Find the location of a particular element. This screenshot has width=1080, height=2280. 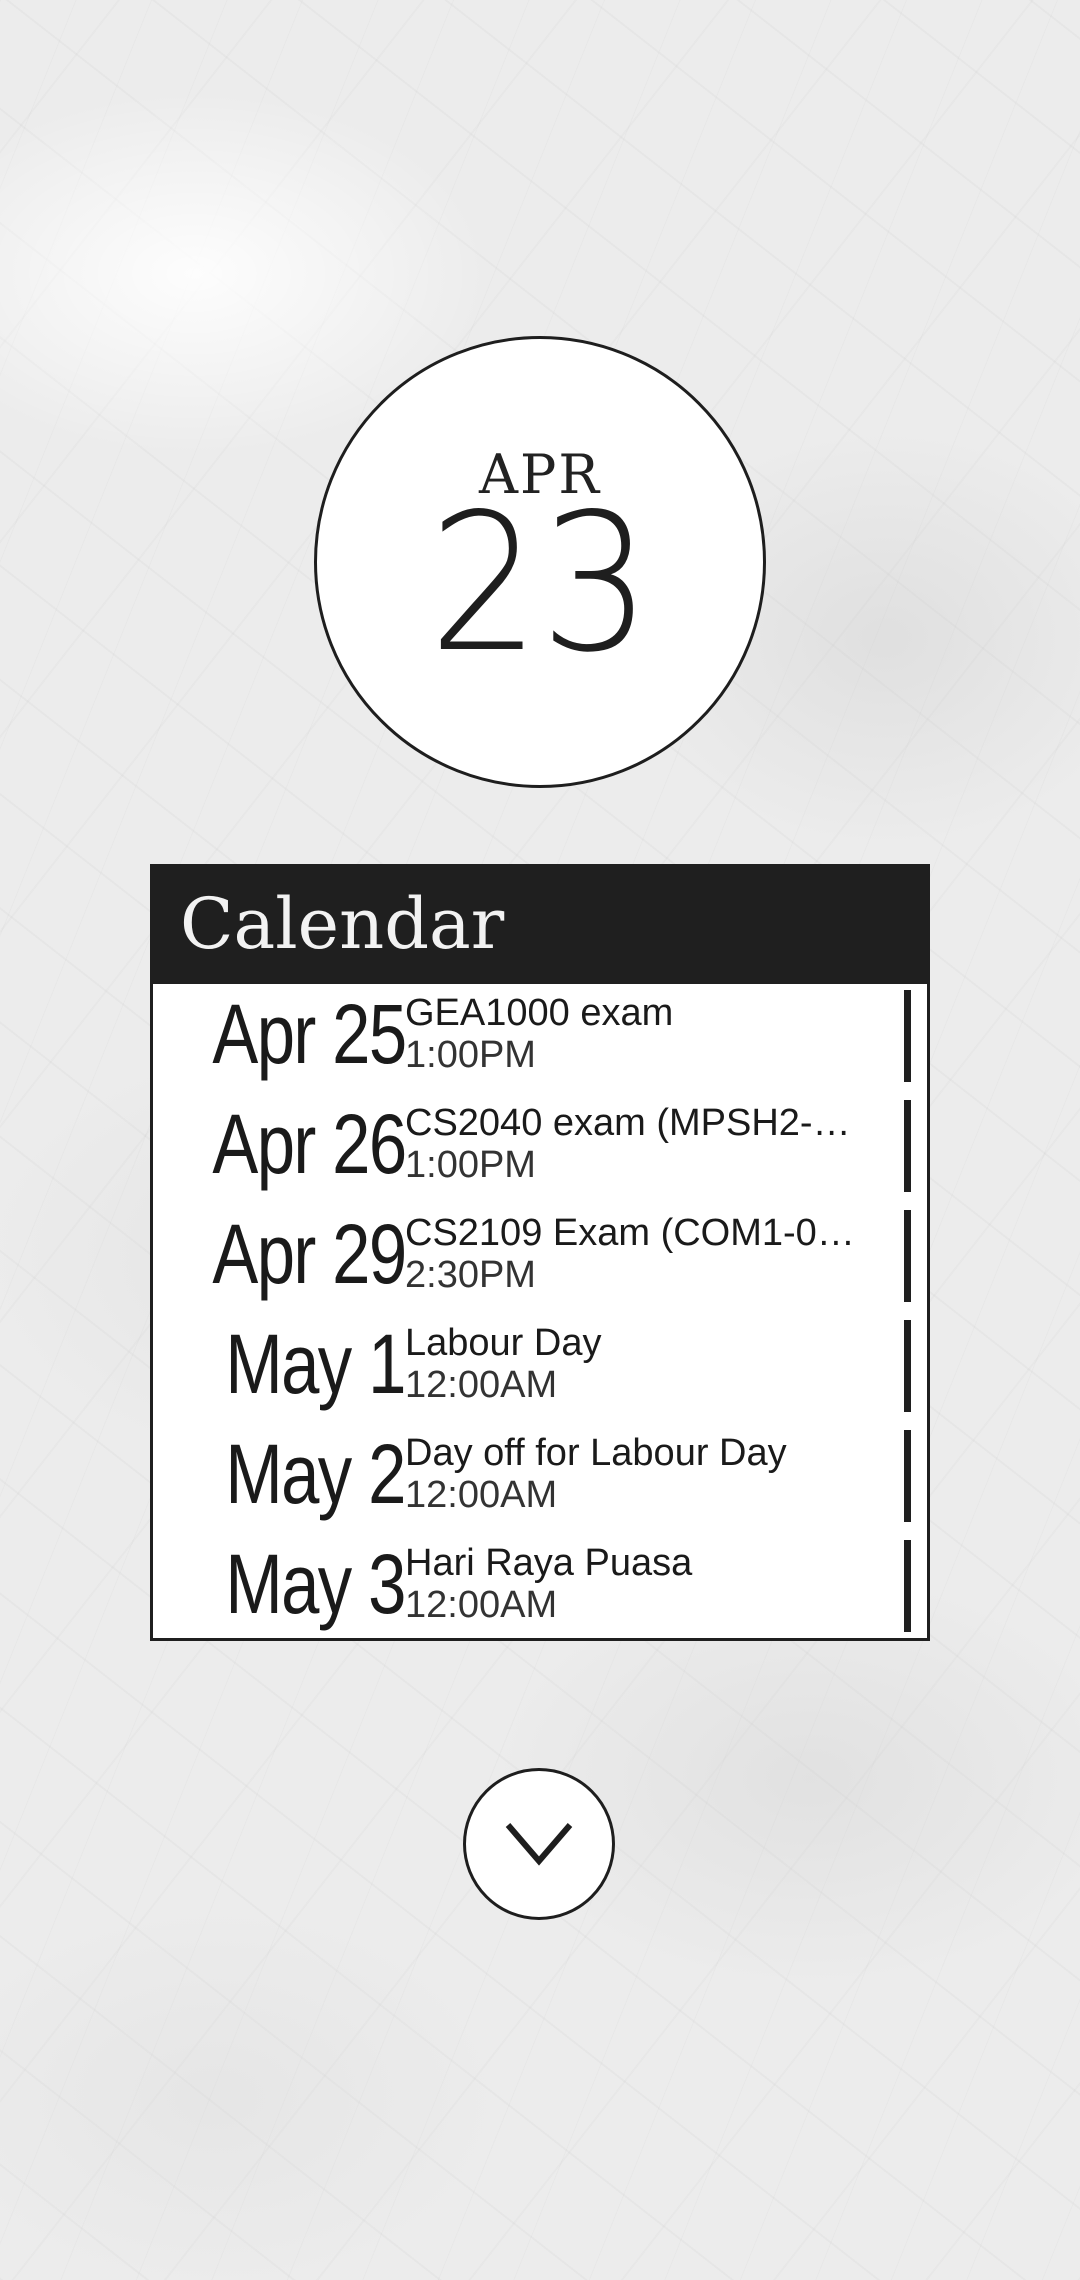

event-date: Apr 29 is located at coordinates (309, 1254).